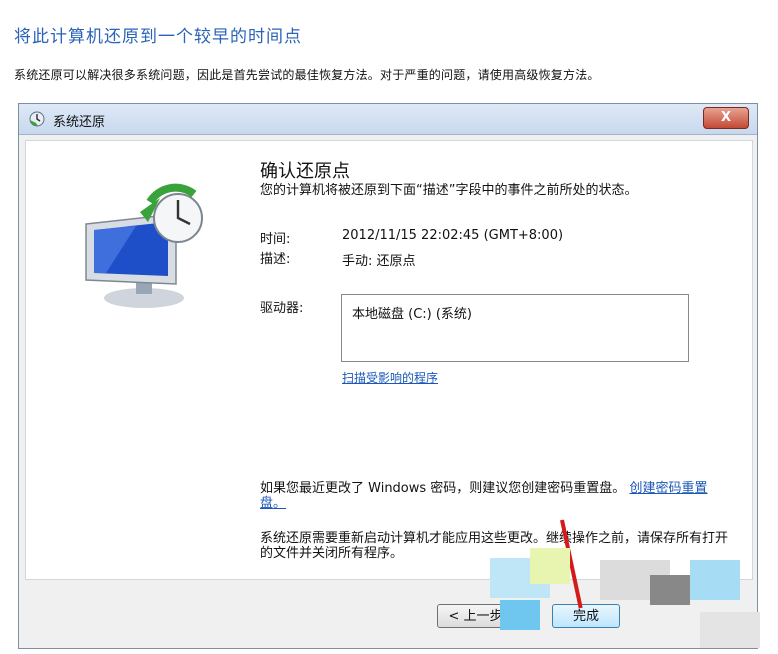  Describe the element at coordinates (305, 171) in the screenshot. I see `confirm-title: 确认还原点` at that location.